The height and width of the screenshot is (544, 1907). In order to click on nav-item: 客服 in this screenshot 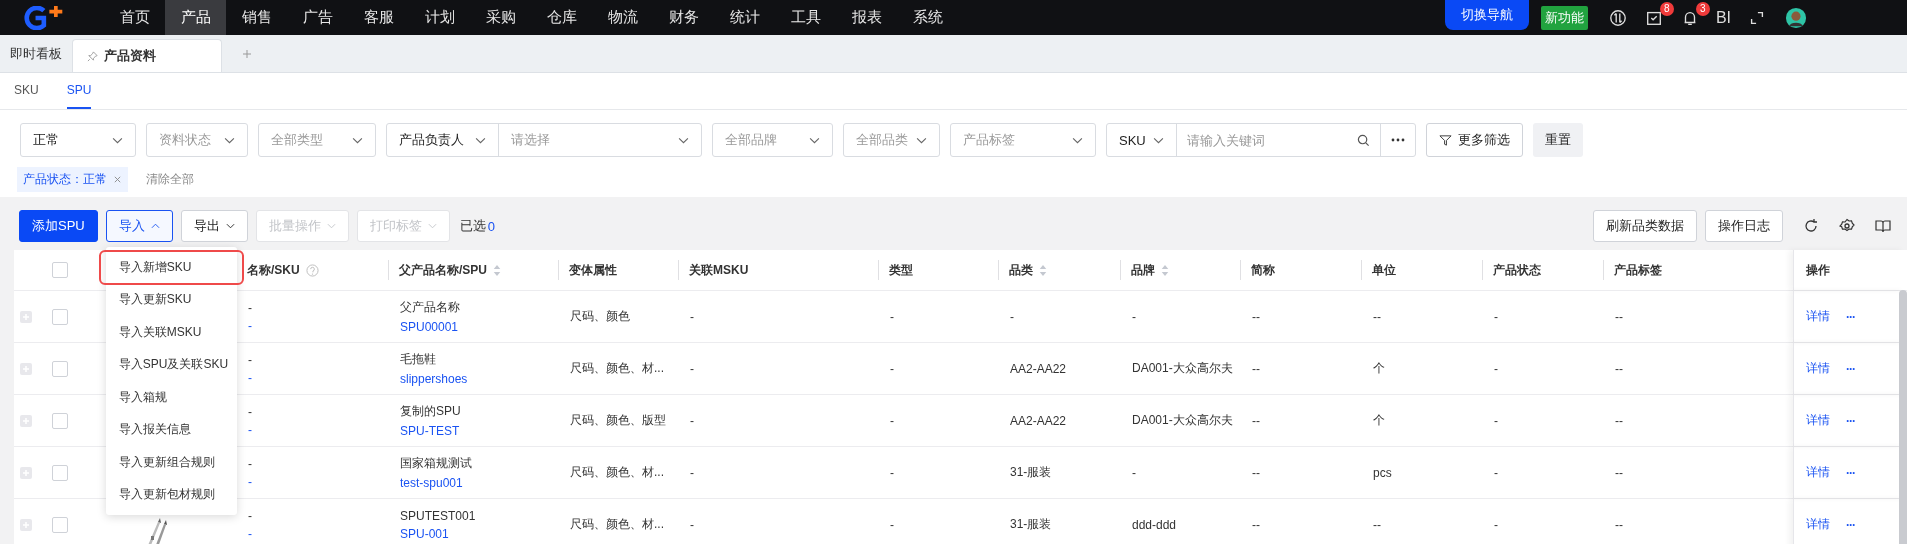, I will do `click(378, 17)`.